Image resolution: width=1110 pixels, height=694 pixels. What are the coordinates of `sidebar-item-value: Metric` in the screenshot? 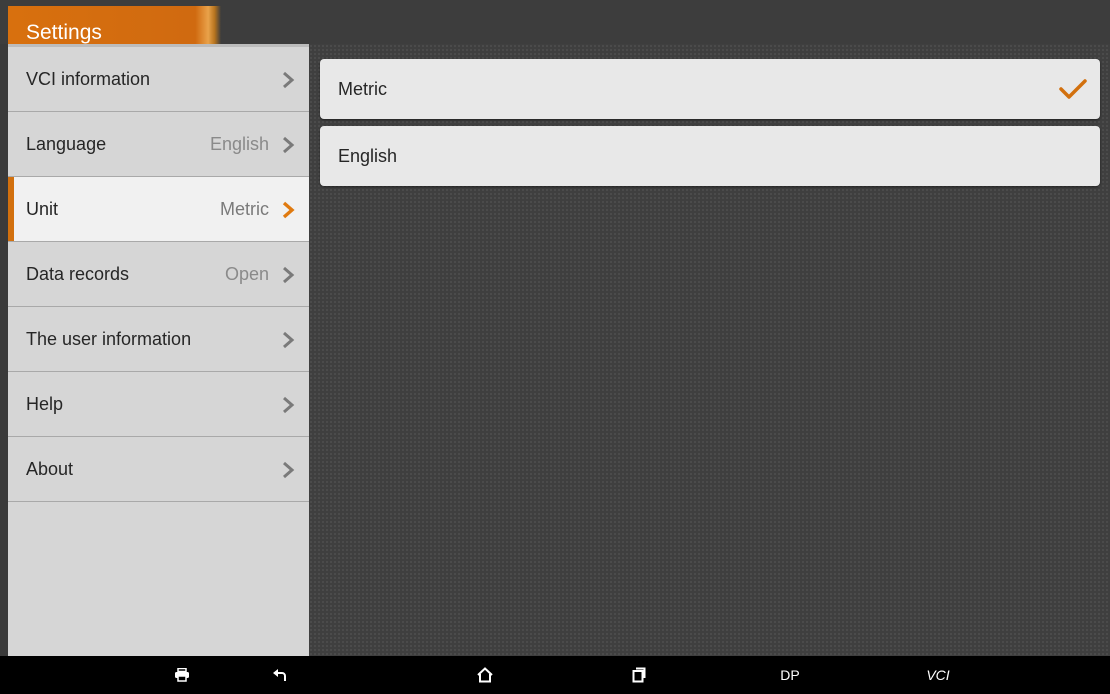 It's located at (244, 209).